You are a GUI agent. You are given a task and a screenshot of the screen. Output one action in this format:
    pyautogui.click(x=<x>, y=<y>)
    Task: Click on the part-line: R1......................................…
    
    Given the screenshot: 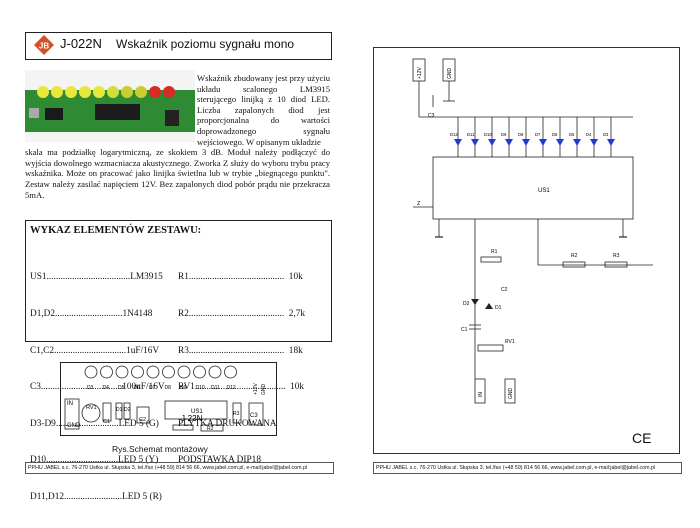 What is the action you would take?
    pyautogui.click(x=240, y=277)
    